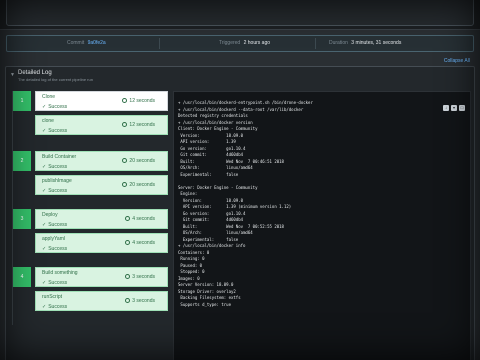  What do you see at coordinates (59, 157) in the screenshot?
I see `step-name: Build Container` at bounding box center [59, 157].